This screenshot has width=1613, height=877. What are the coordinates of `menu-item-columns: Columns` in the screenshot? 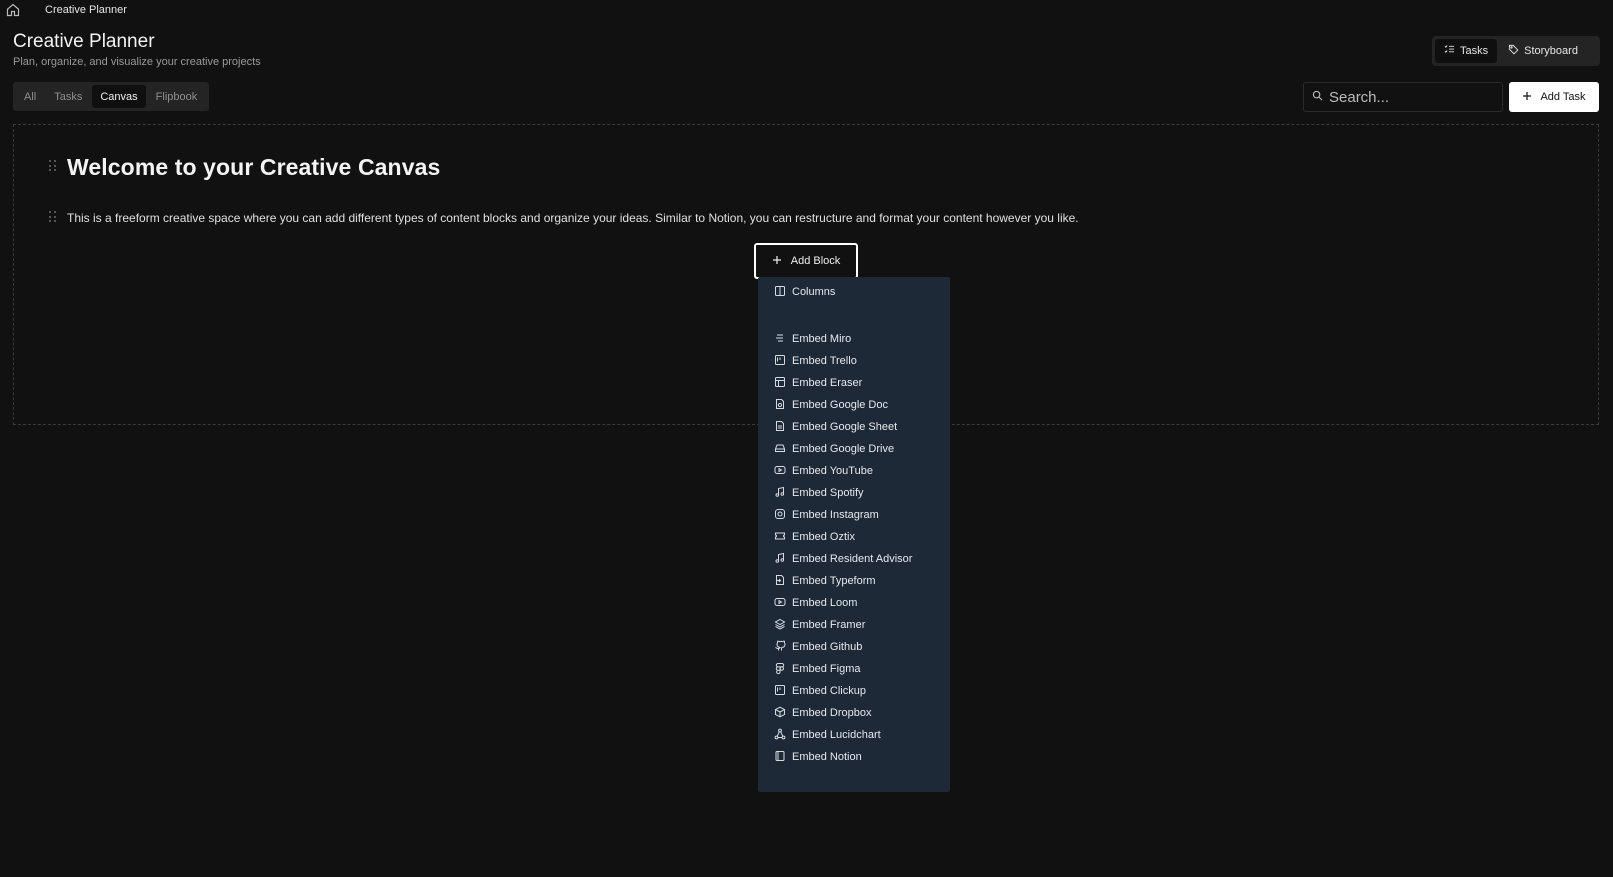 It's located at (804, 292).